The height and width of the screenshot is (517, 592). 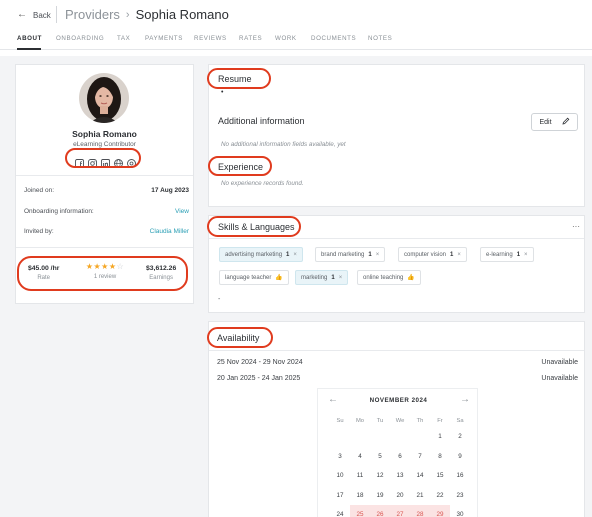 What do you see at coordinates (420, 496) in the screenshot?
I see `calendar-day: 21` at bounding box center [420, 496].